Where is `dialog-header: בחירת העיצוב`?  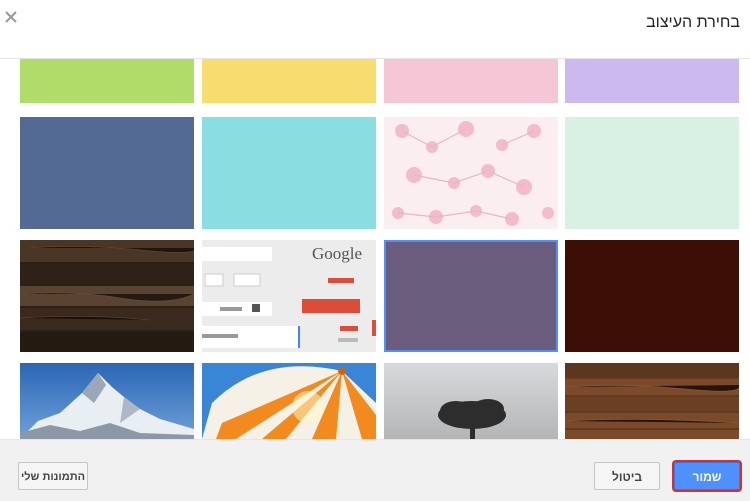 dialog-header: בחירת העיצוב is located at coordinates (375, 29).